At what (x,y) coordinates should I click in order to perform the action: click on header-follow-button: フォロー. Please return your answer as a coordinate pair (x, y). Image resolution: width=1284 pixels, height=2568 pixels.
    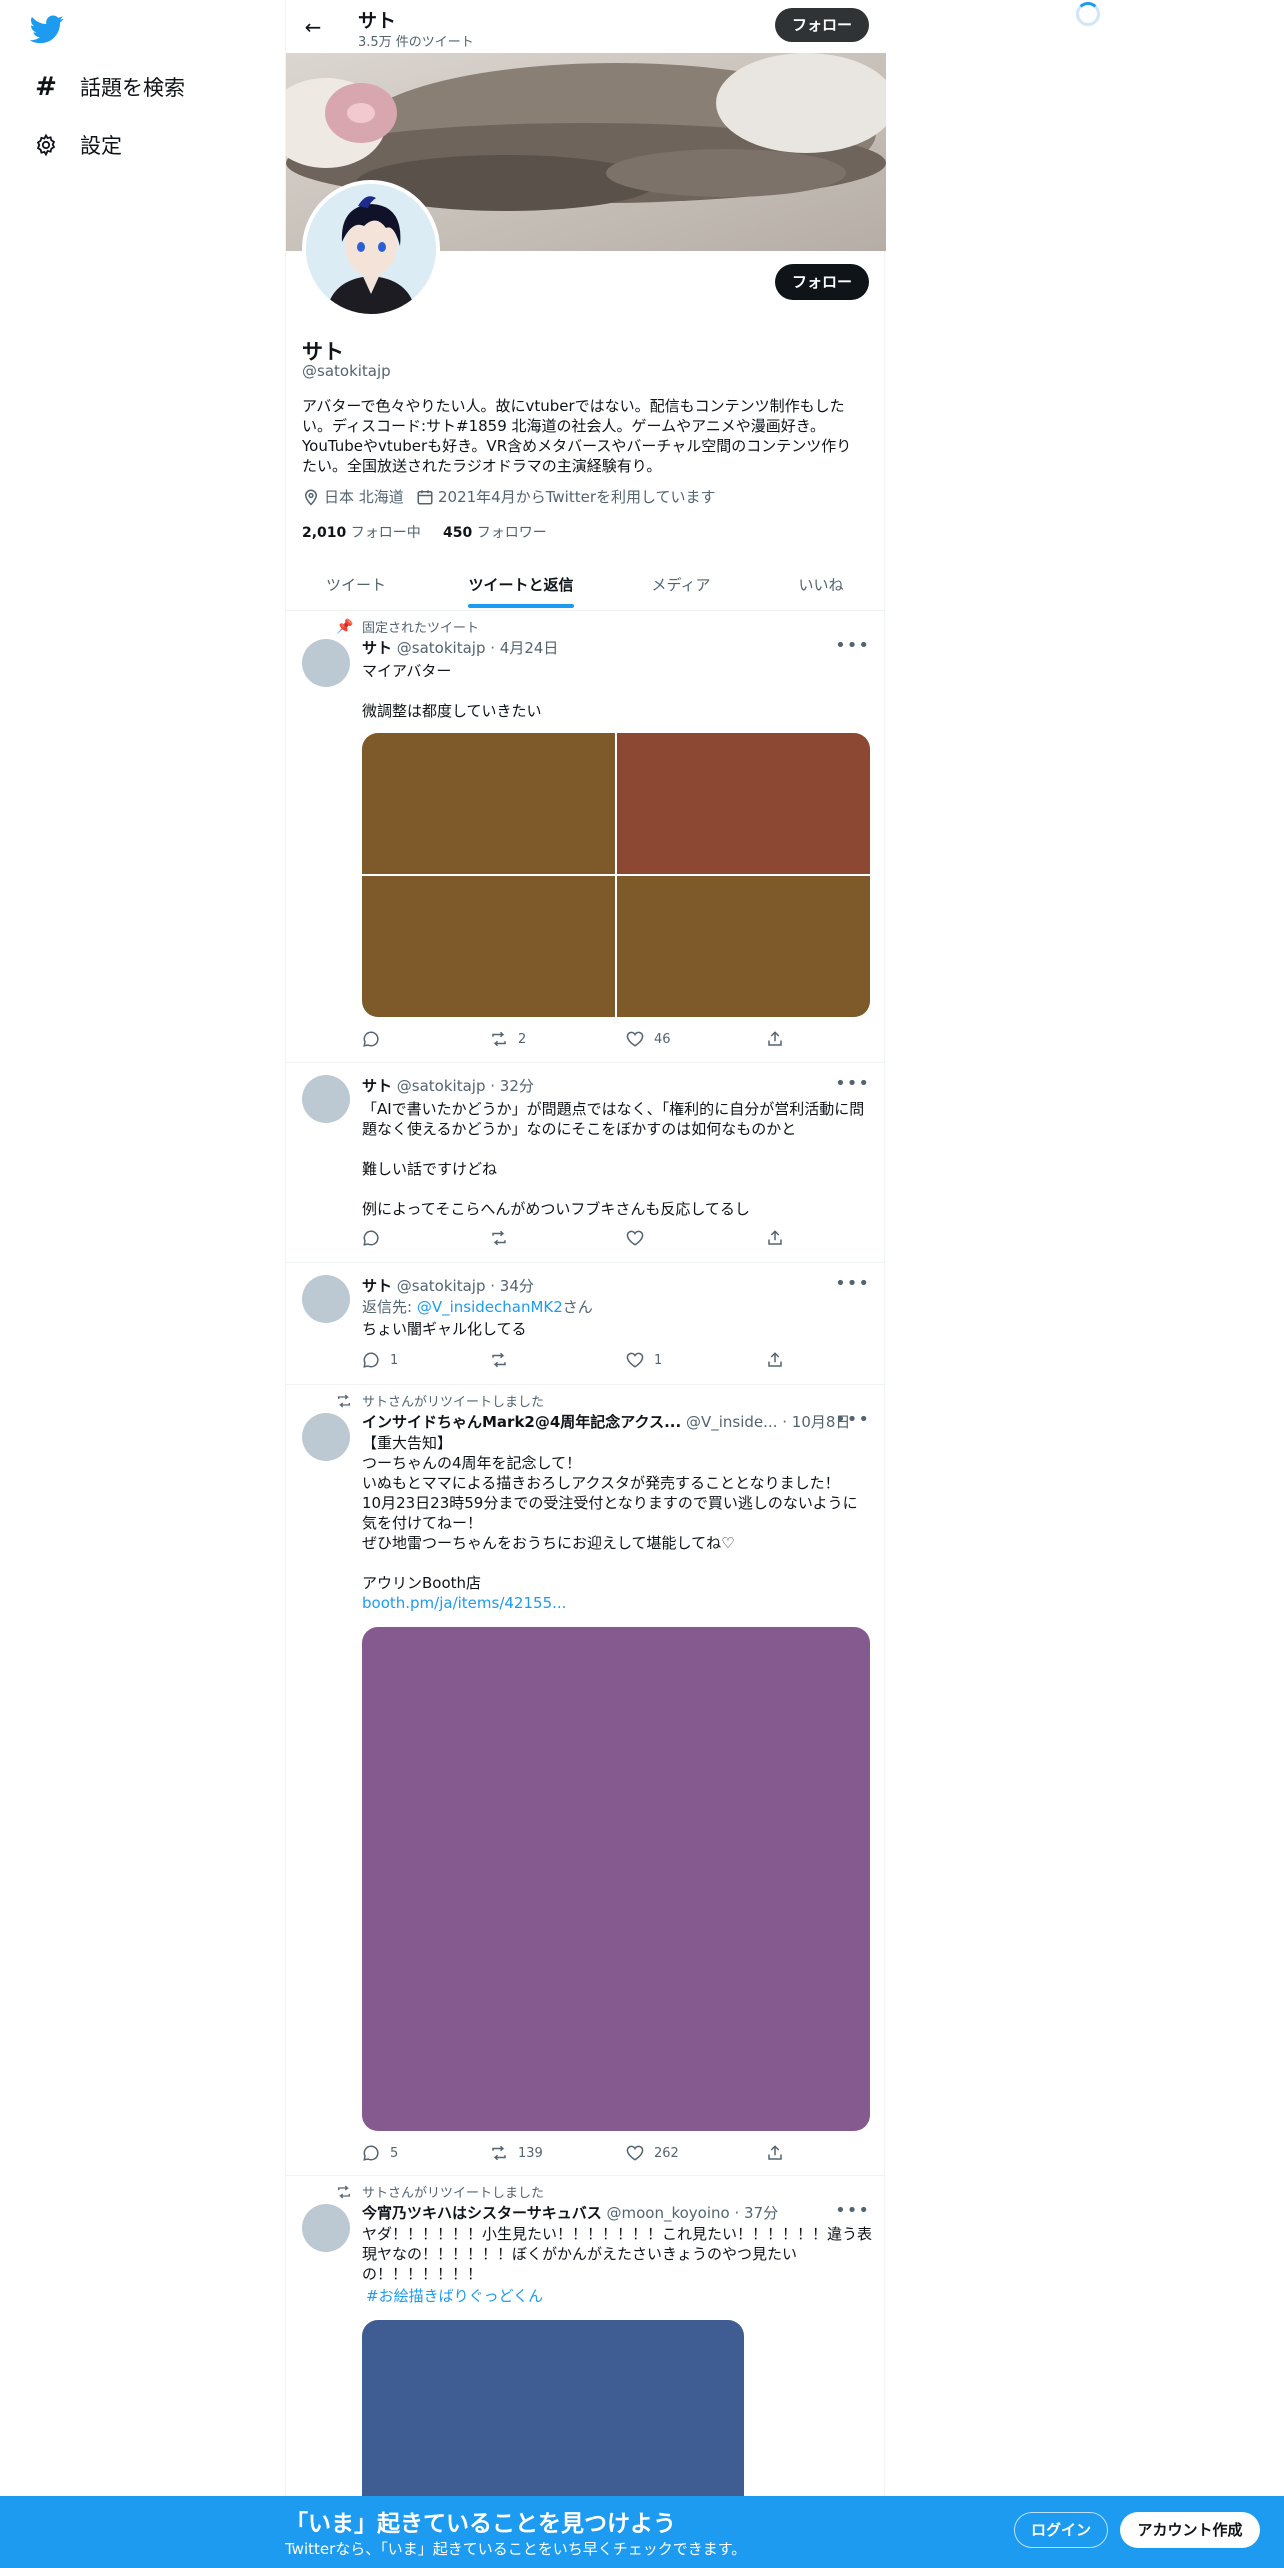
    Looking at the image, I should click on (822, 25).